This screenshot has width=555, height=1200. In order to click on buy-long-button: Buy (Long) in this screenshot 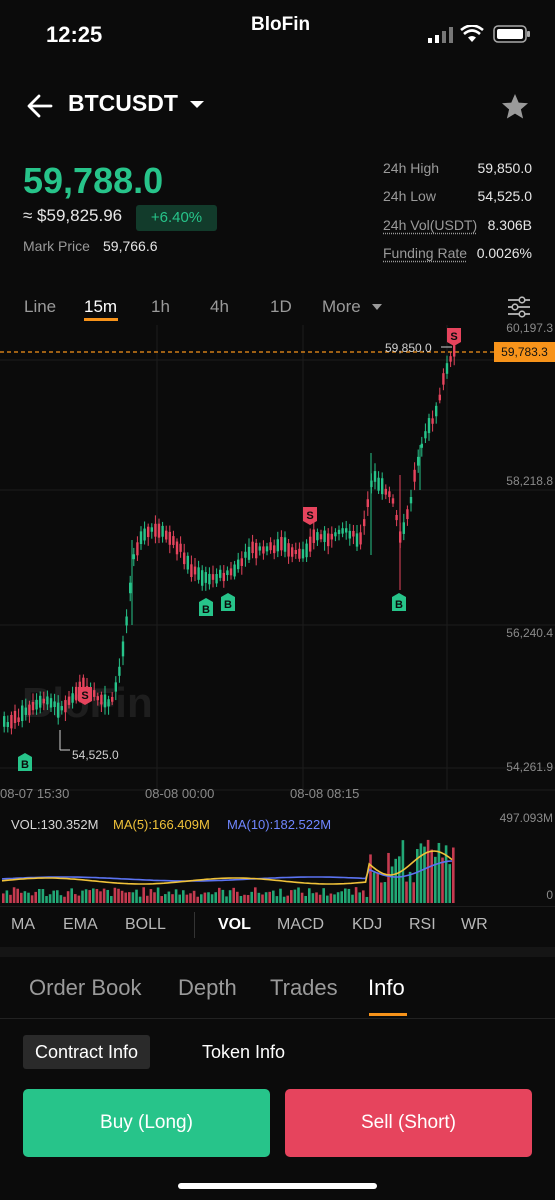, I will do `click(146, 1123)`.